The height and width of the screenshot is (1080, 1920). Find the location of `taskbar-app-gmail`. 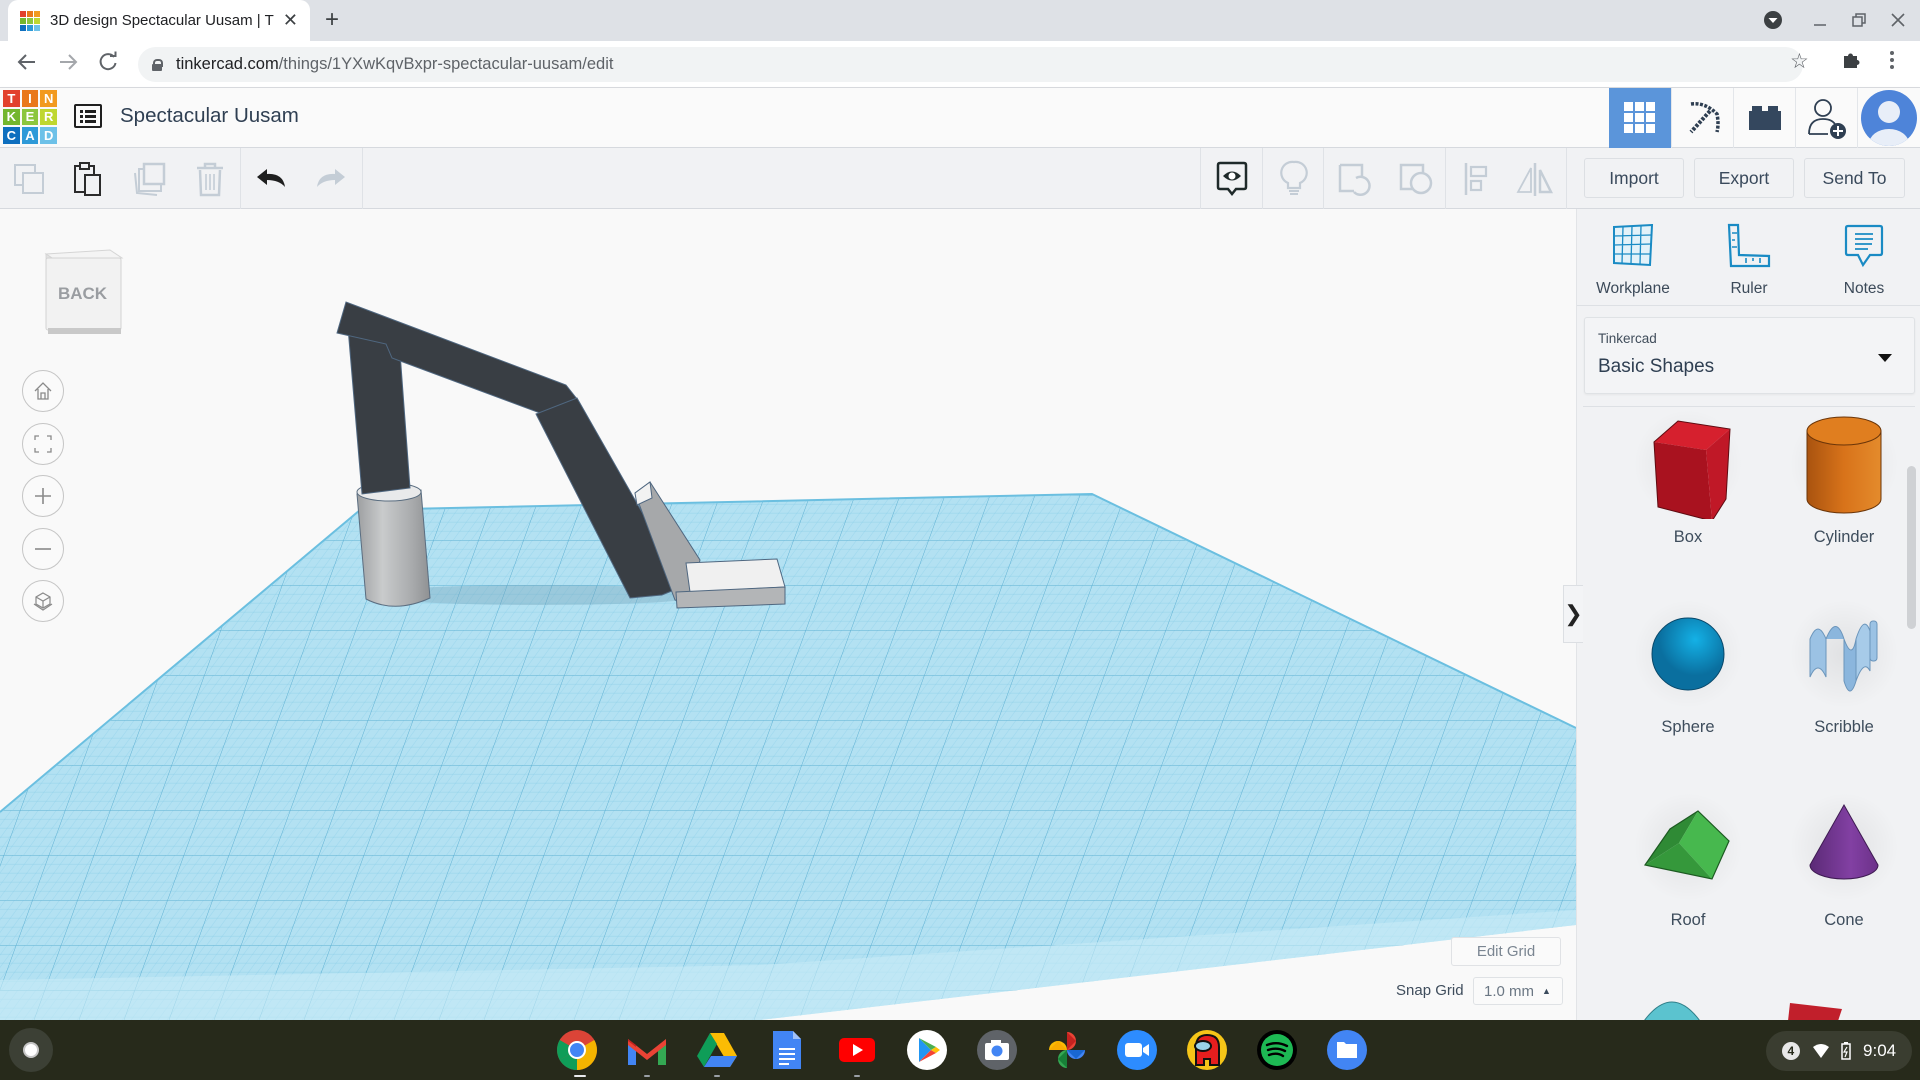

taskbar-app-gmail is located at coordinates (647, 1050).